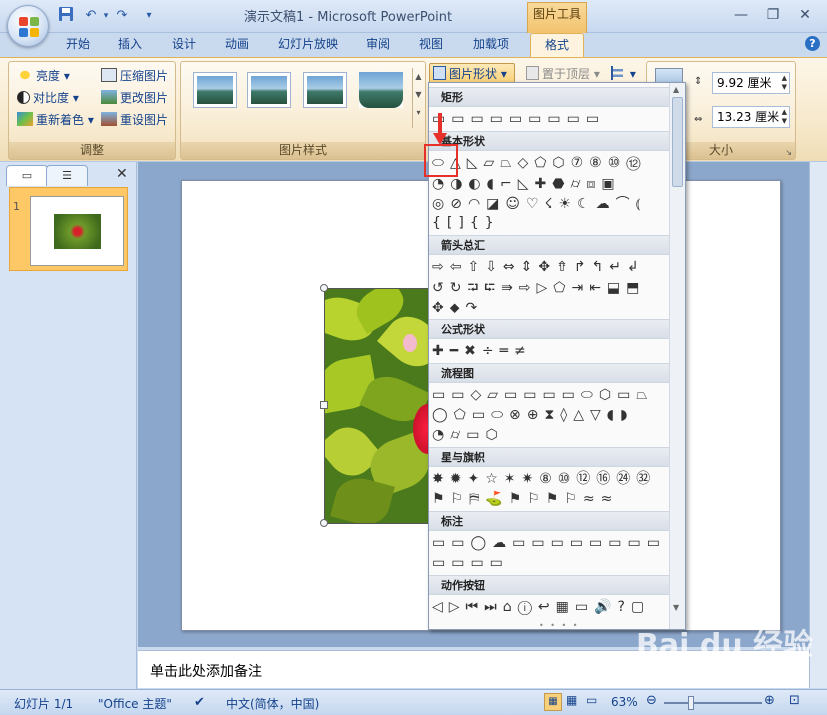 This screenshot has width=827, height=715. Describe the element at coordinates (725, 650) in the screenshot. I see `baidu-watermark-logo: Bai du 经验 jingyan.baidu.com` at that location.